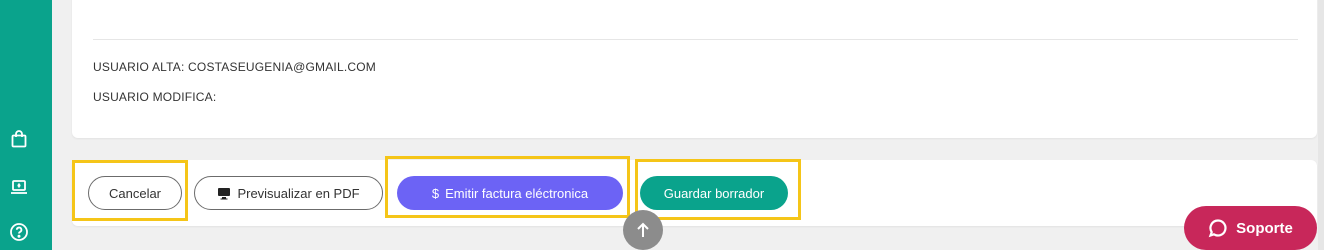  Describe the element at coordinates (26, 125) in the screenshot. I see `sidebar` at that location.